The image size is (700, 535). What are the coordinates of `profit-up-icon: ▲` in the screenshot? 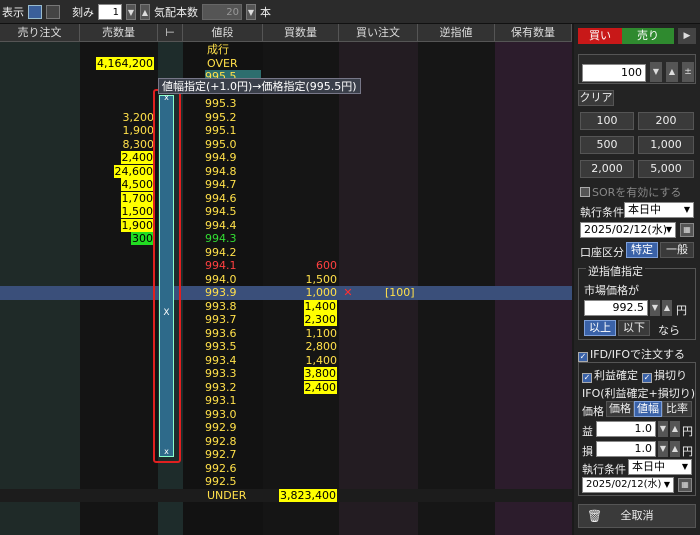 It's located at (675, 429).